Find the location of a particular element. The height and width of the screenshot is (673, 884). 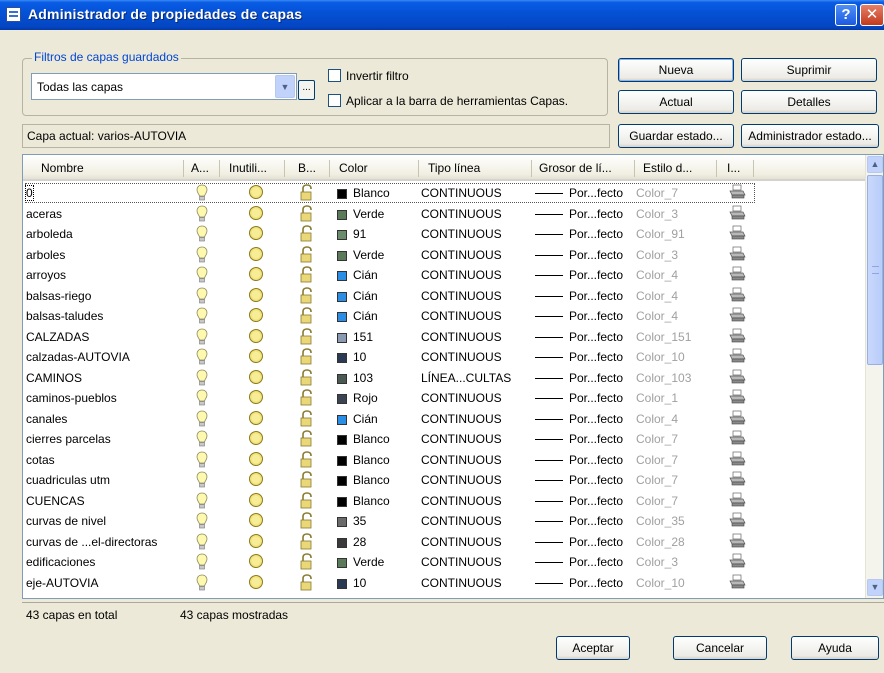

scroll-down-icon: ▼ is located at coordinates (875, 587).